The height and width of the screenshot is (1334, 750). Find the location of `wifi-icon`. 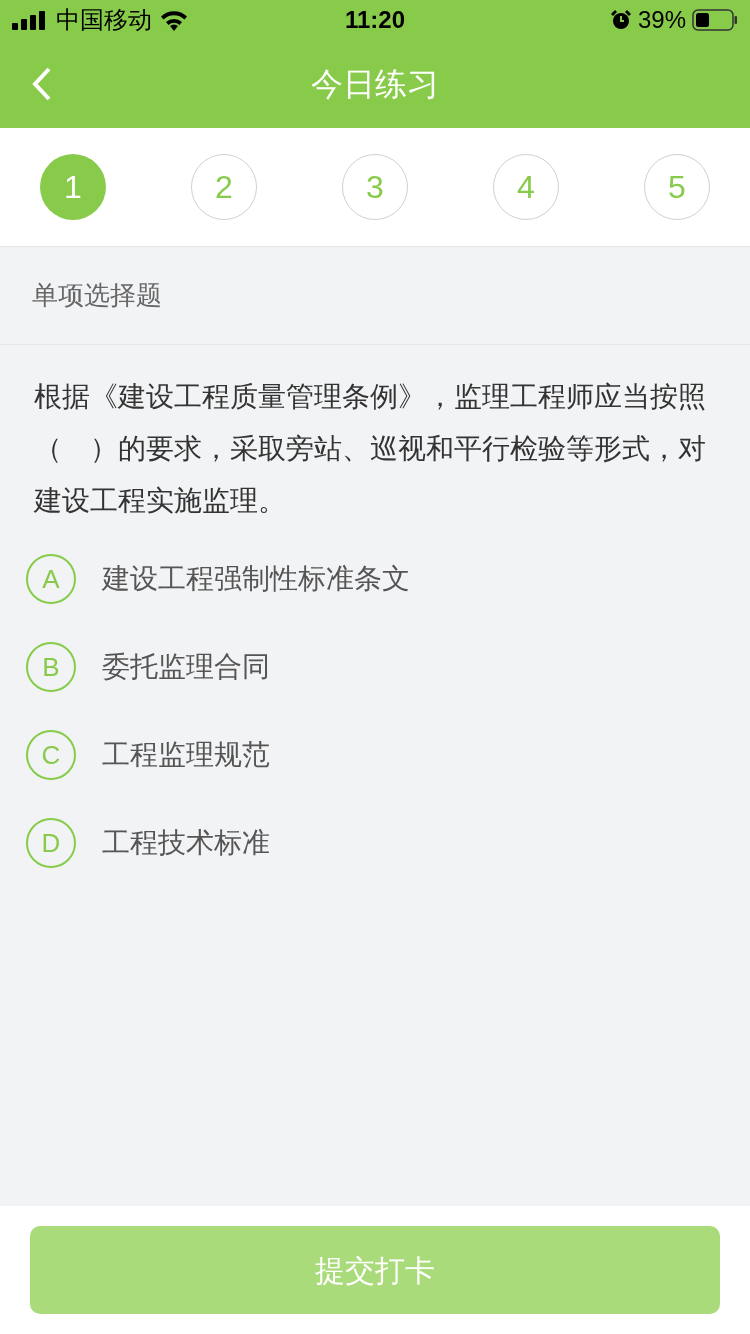

wifi-icon is located at coordinates (174, 20).